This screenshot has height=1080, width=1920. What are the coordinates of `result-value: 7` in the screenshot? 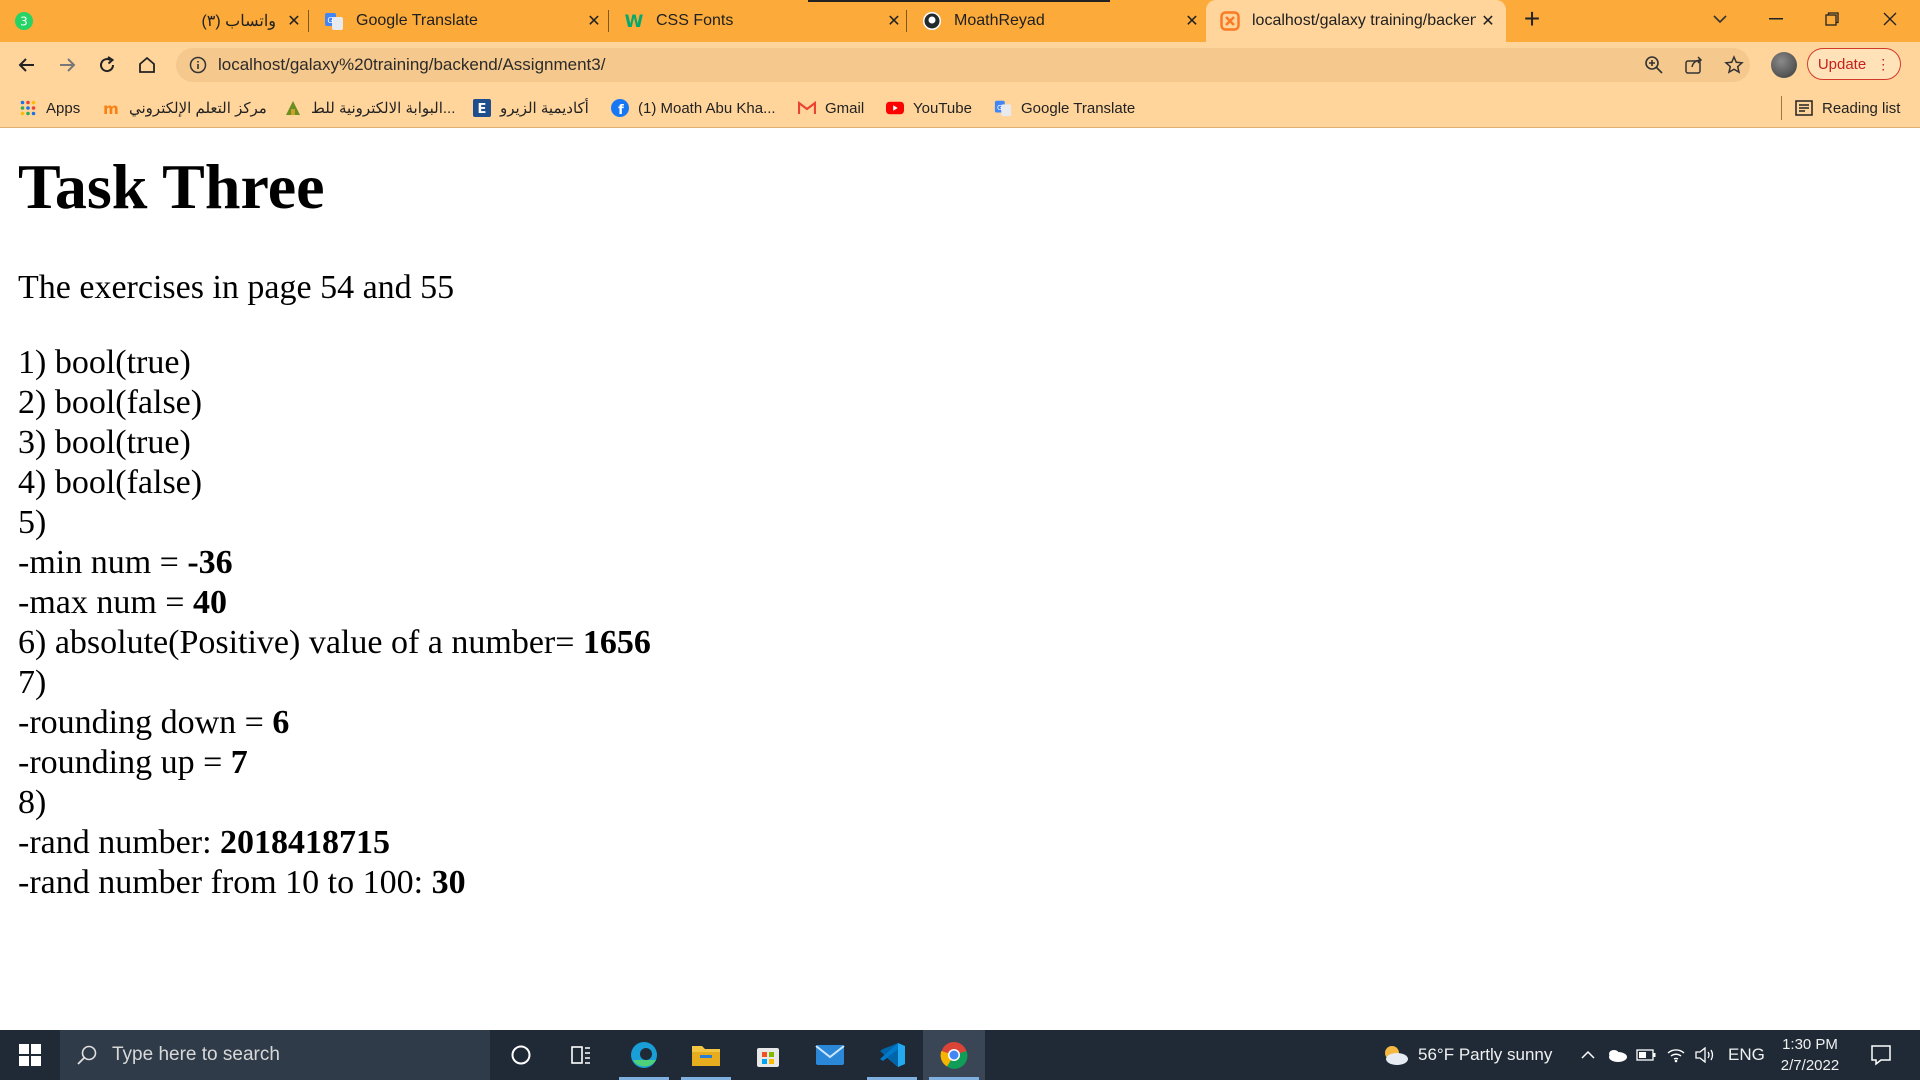 It's located at (239, 762).